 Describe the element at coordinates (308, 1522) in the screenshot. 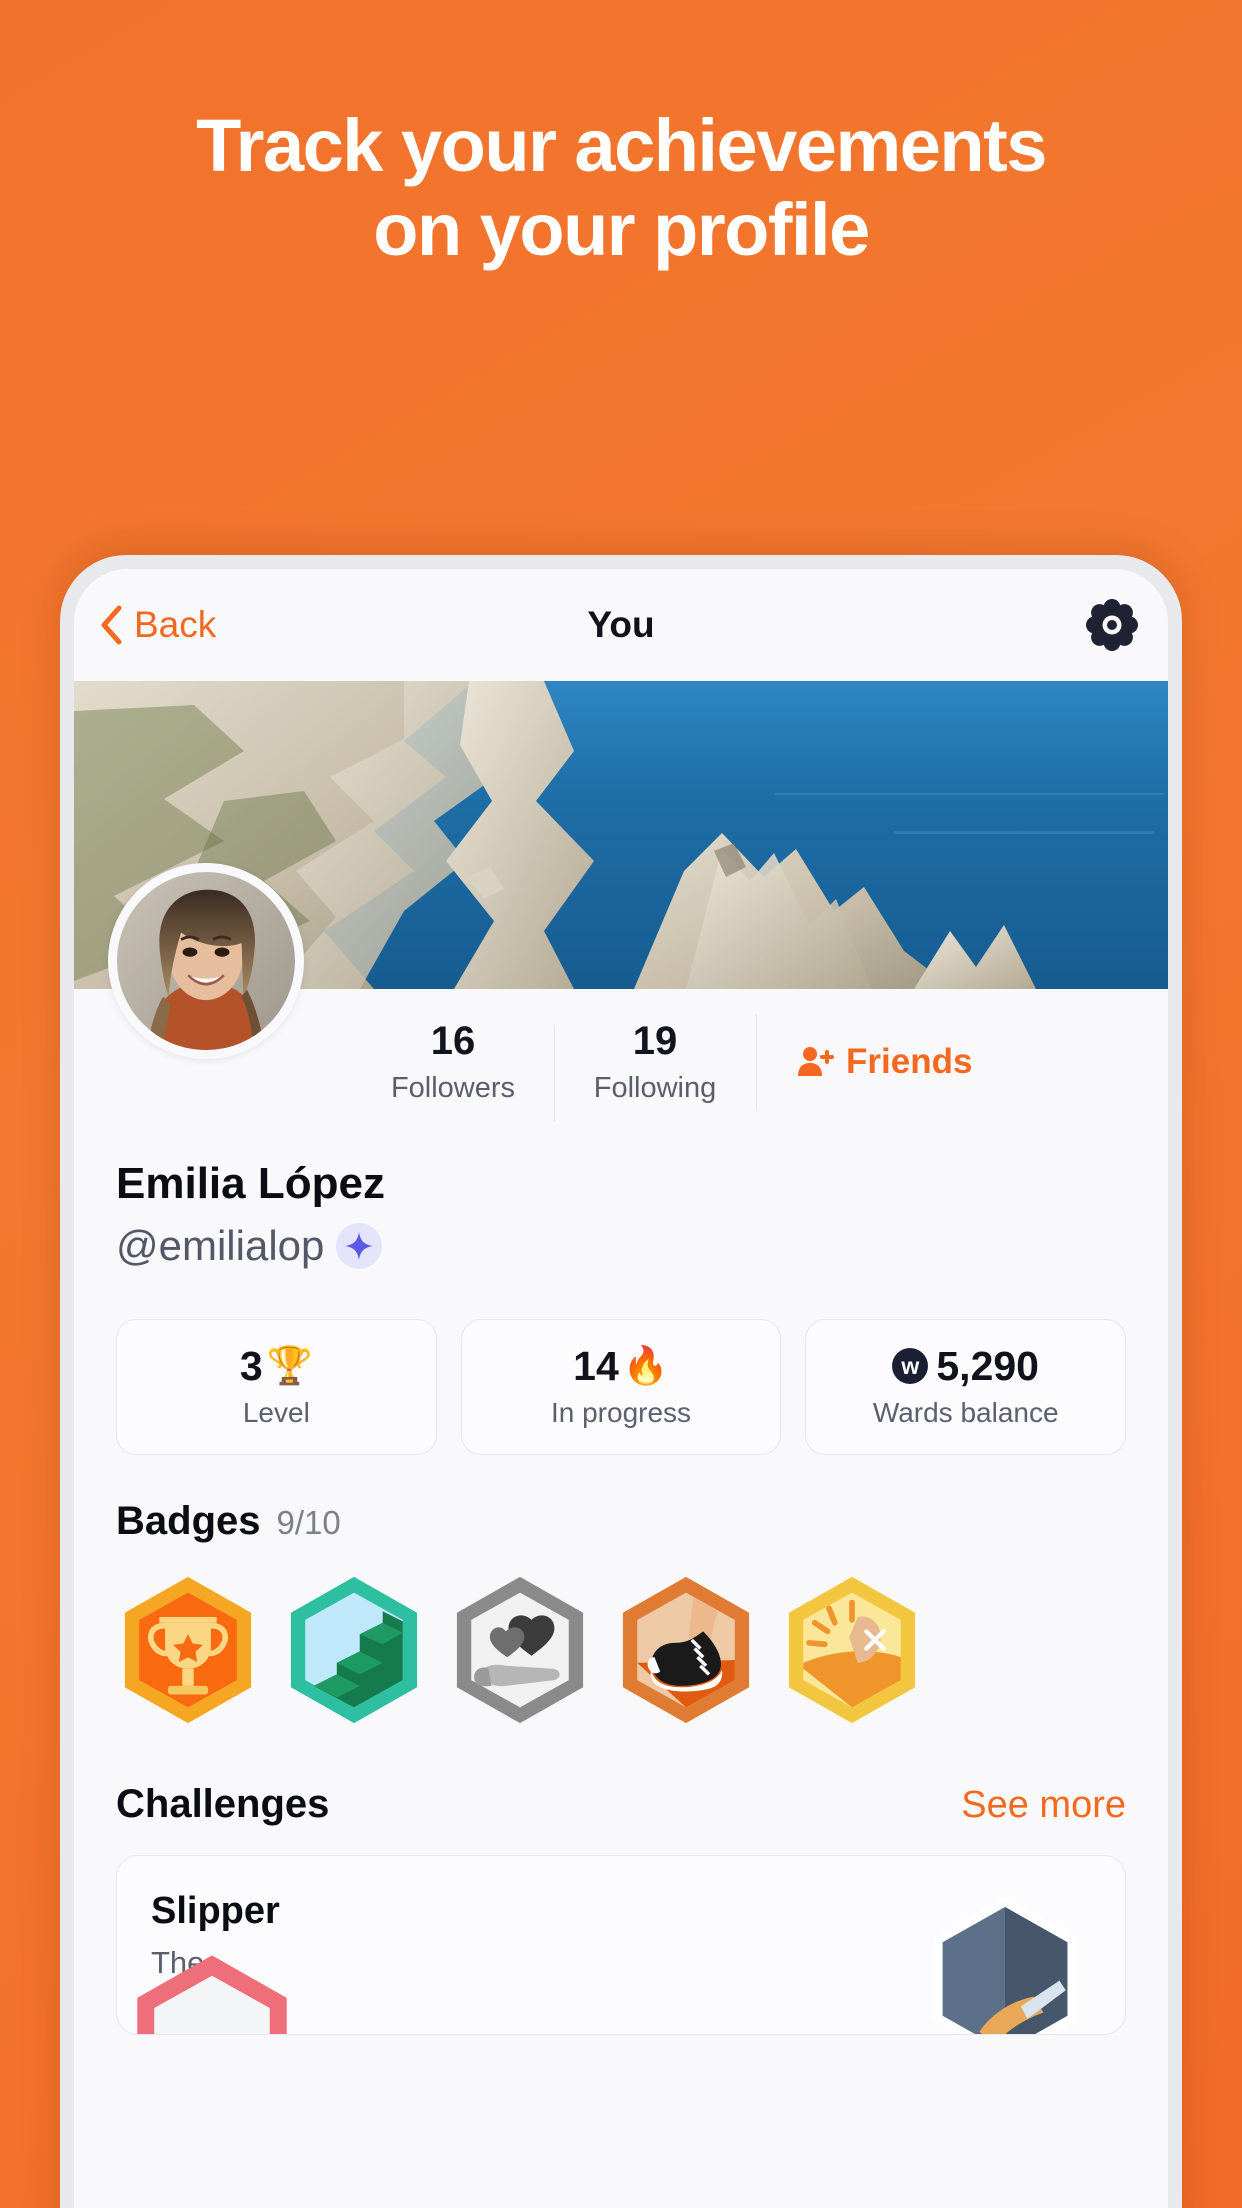

I see `badges-count: 9/10` at that location.